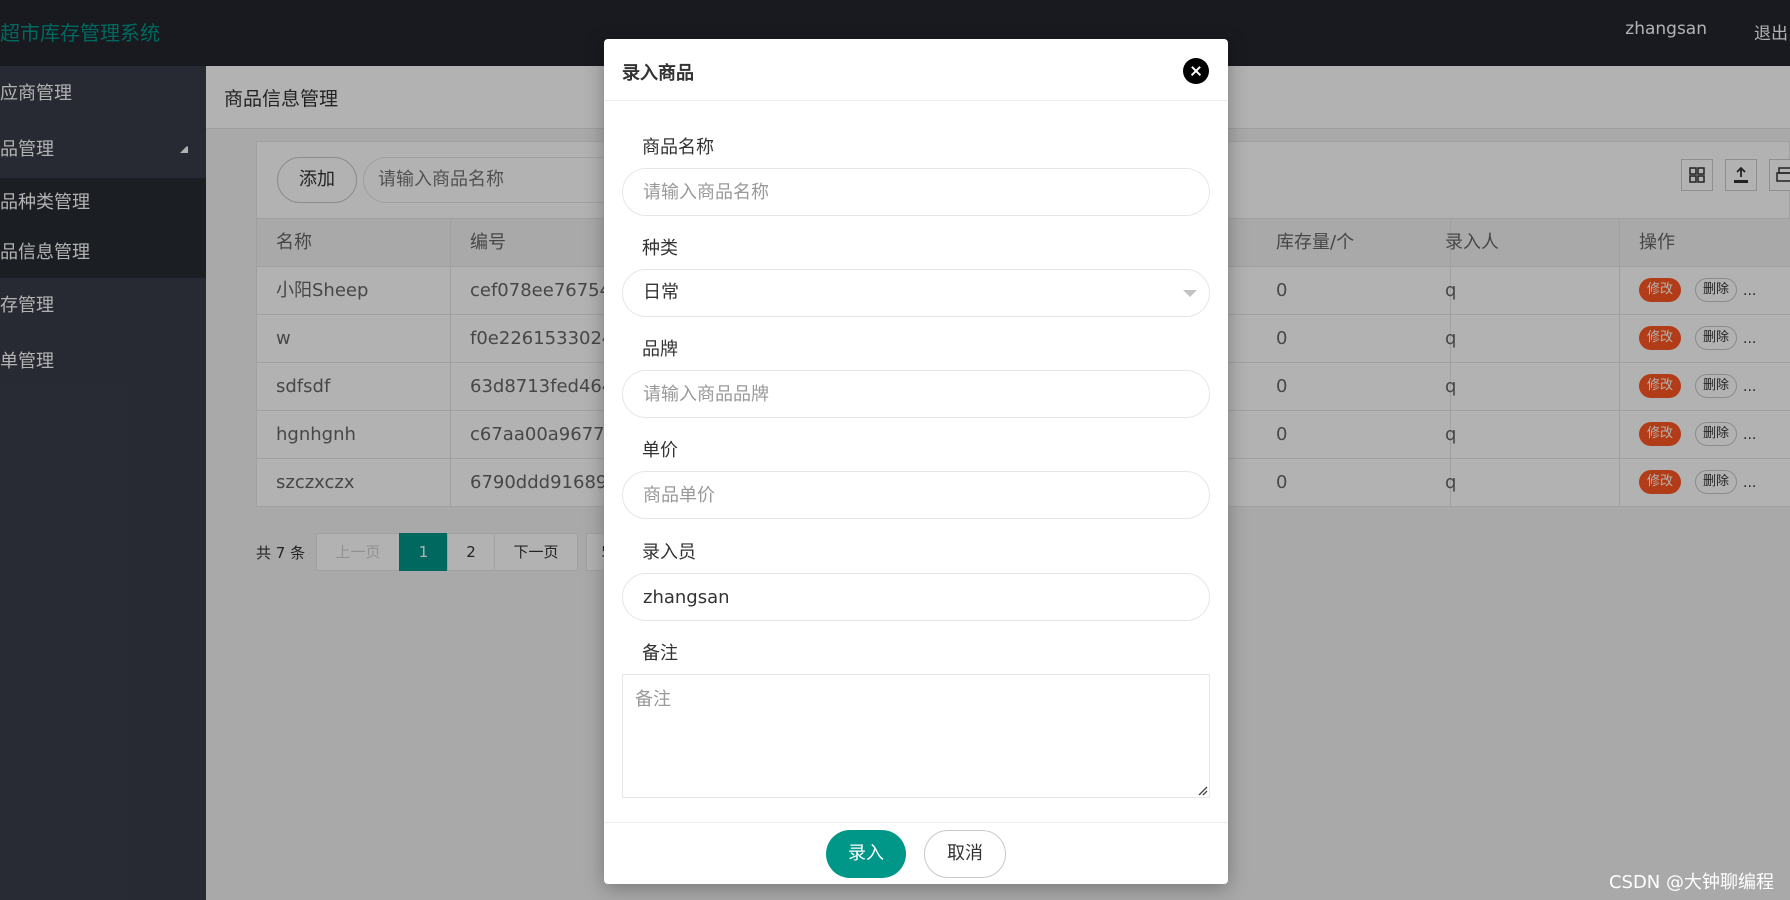  What do you see at coordinates (866, 854) in the screenshot?
I see `submit-button: 录入` at bounding box center [866, 854].